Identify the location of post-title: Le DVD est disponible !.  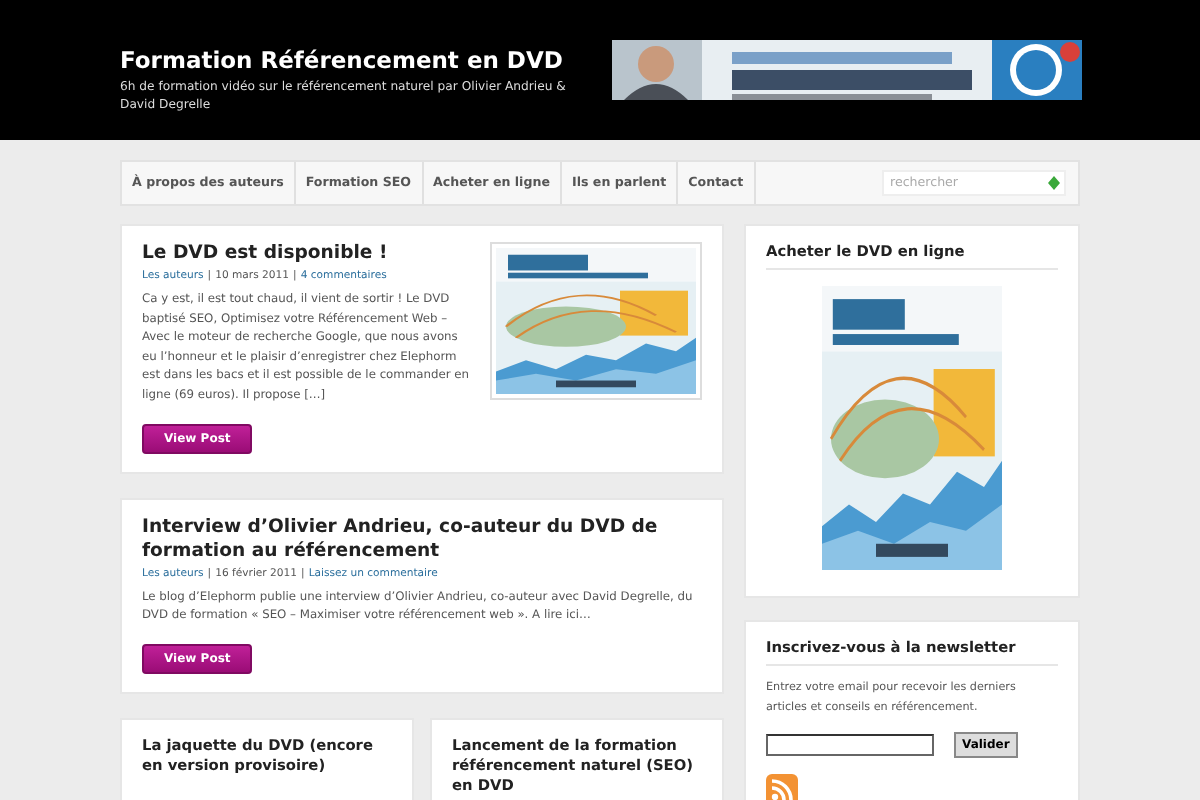
(306, 254).